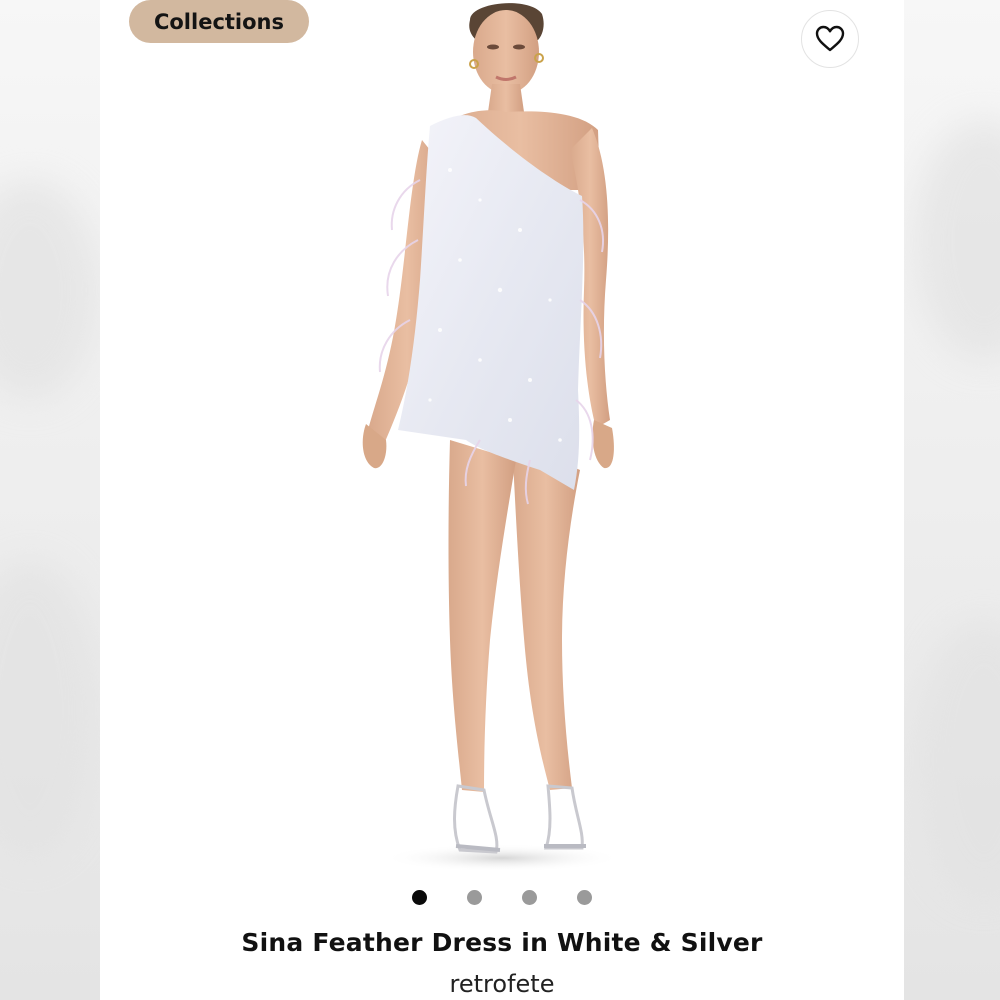  I want to click on gallery-pagination, so click(502, 898).